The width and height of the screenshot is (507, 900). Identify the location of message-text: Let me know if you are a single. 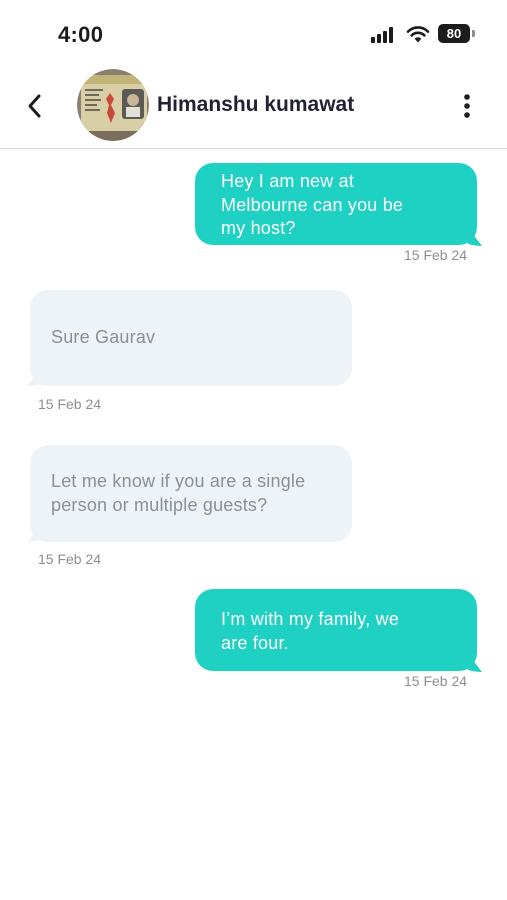
(178, 481).